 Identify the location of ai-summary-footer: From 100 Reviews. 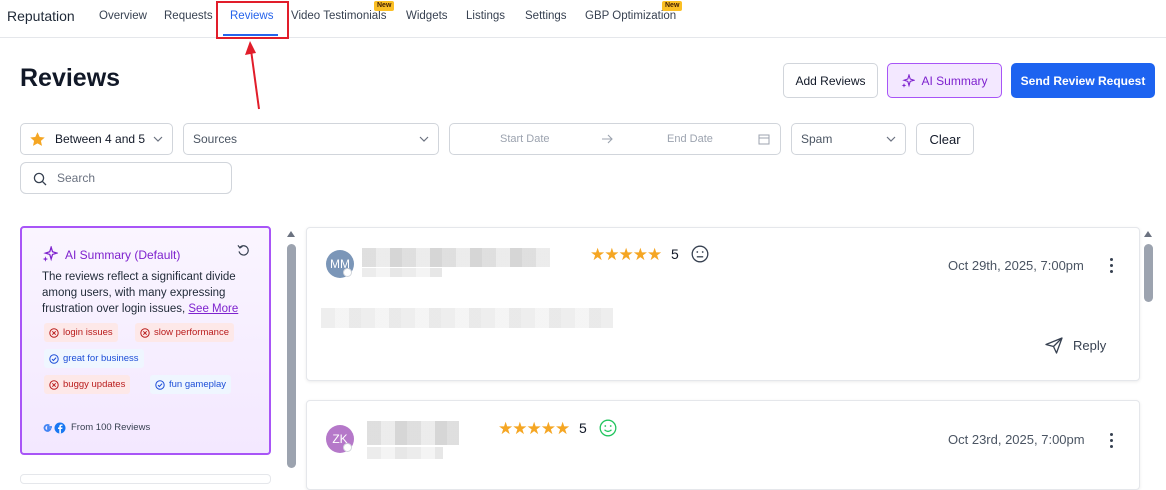
(111, 427).